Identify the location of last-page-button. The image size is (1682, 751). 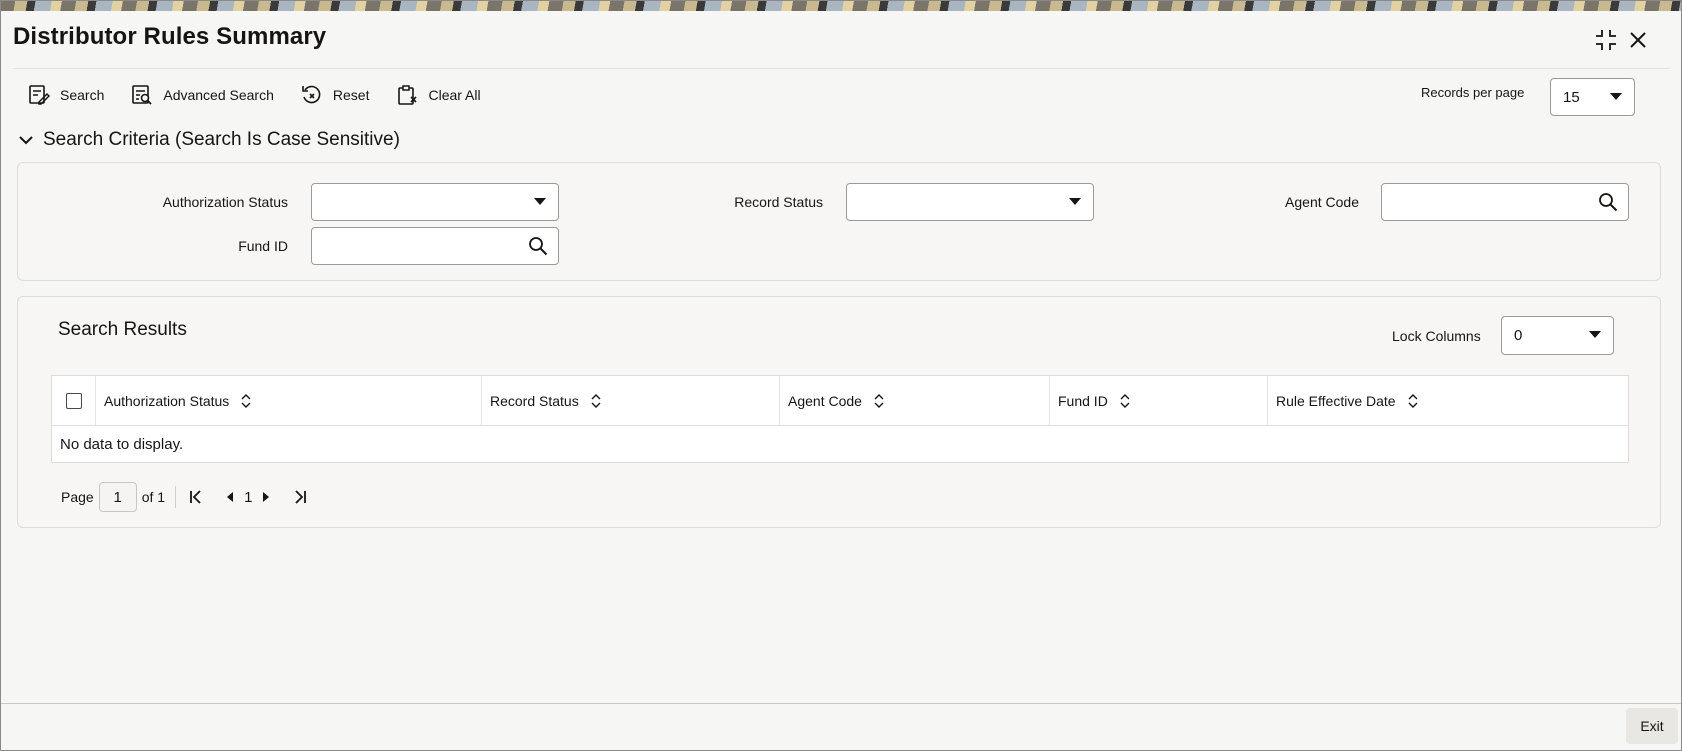
(300, 497).